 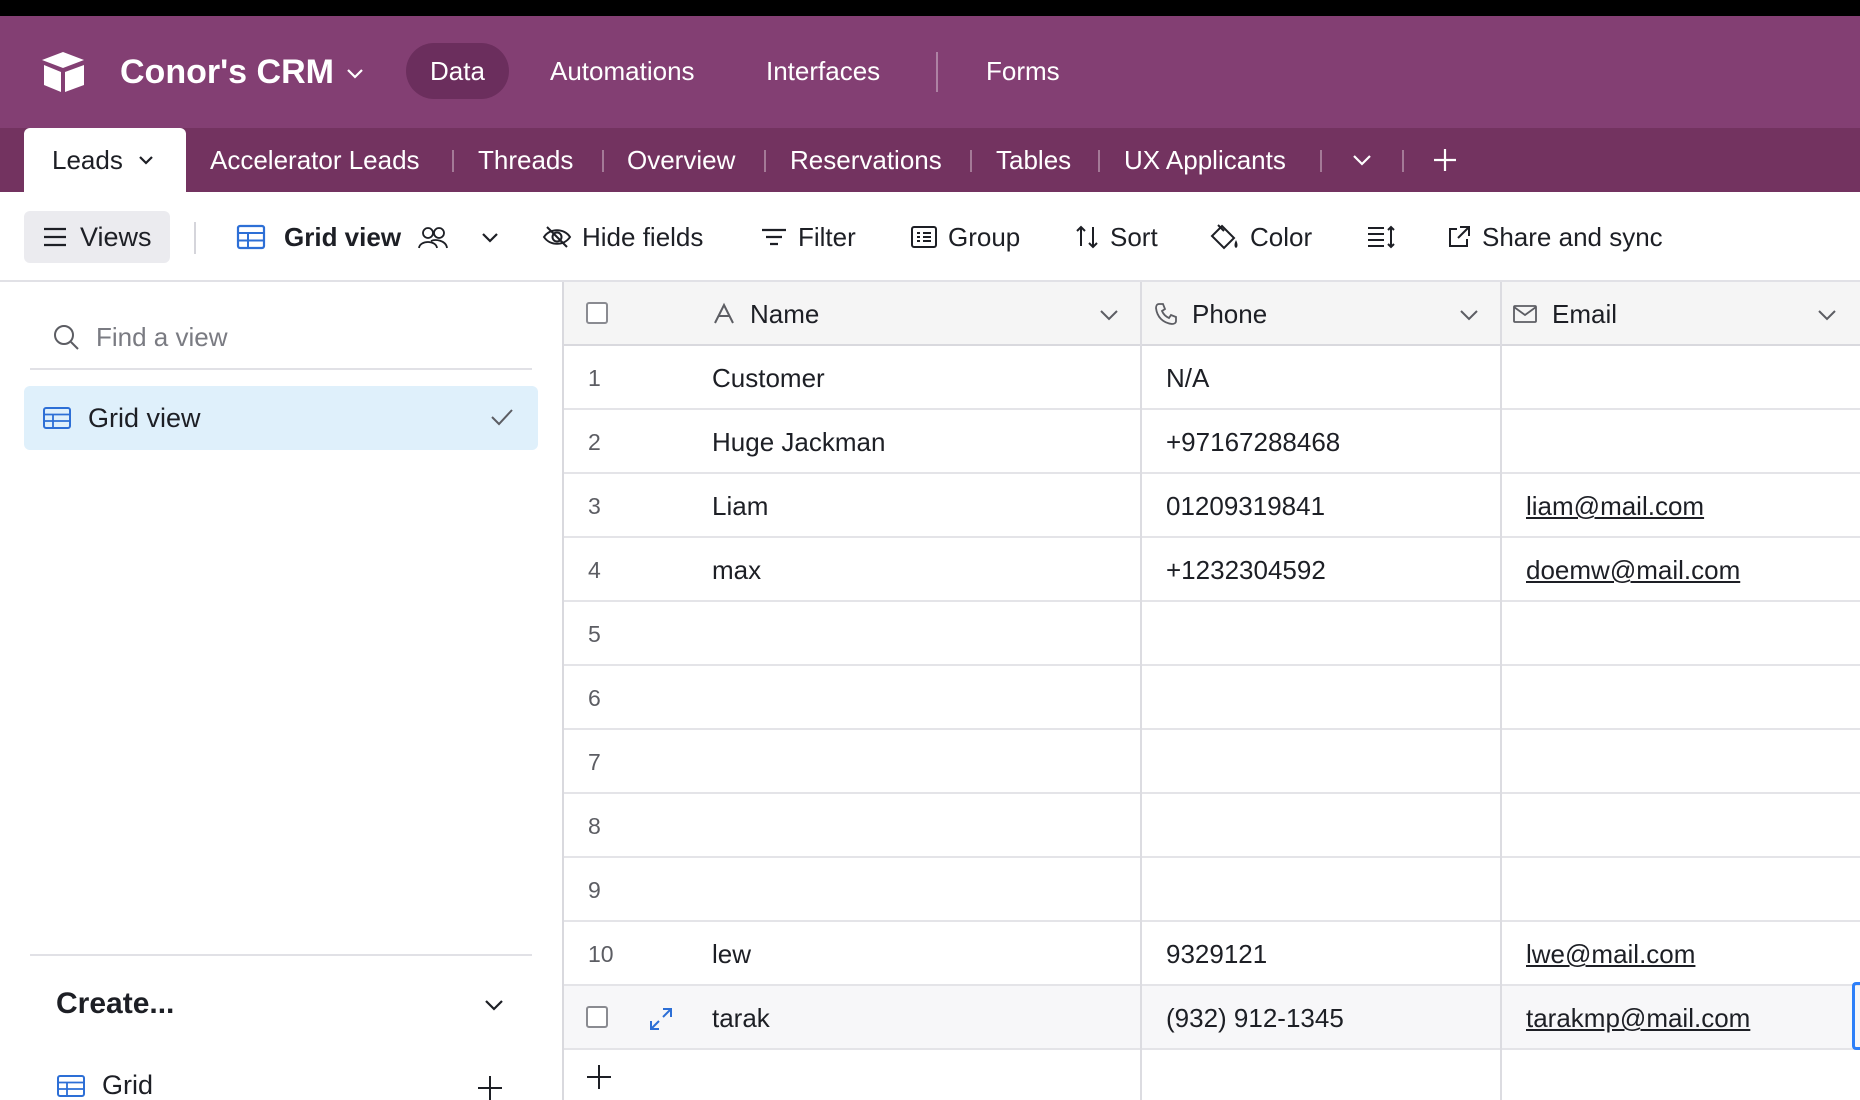 What do you see at coordinates (1253, 442) in the screenshot?
I see `cell-phone: +97167288468` at bounding box center [1253, 442].